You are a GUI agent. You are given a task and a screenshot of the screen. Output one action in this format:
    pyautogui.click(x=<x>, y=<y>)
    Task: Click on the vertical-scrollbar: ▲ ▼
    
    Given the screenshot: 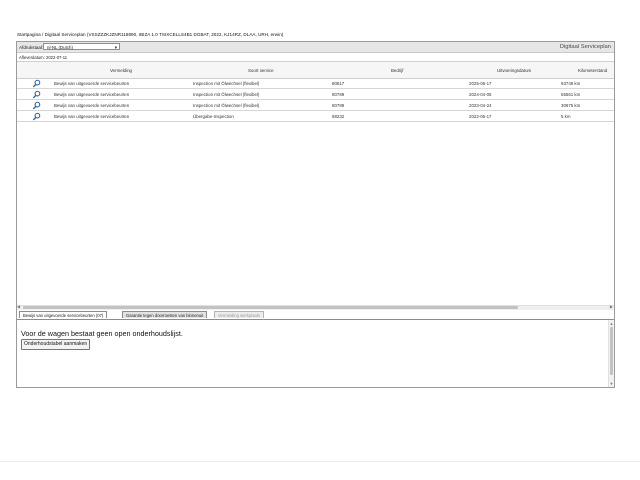 What is the action you would take?
    pyautogui.click(x=611, y=353)
    